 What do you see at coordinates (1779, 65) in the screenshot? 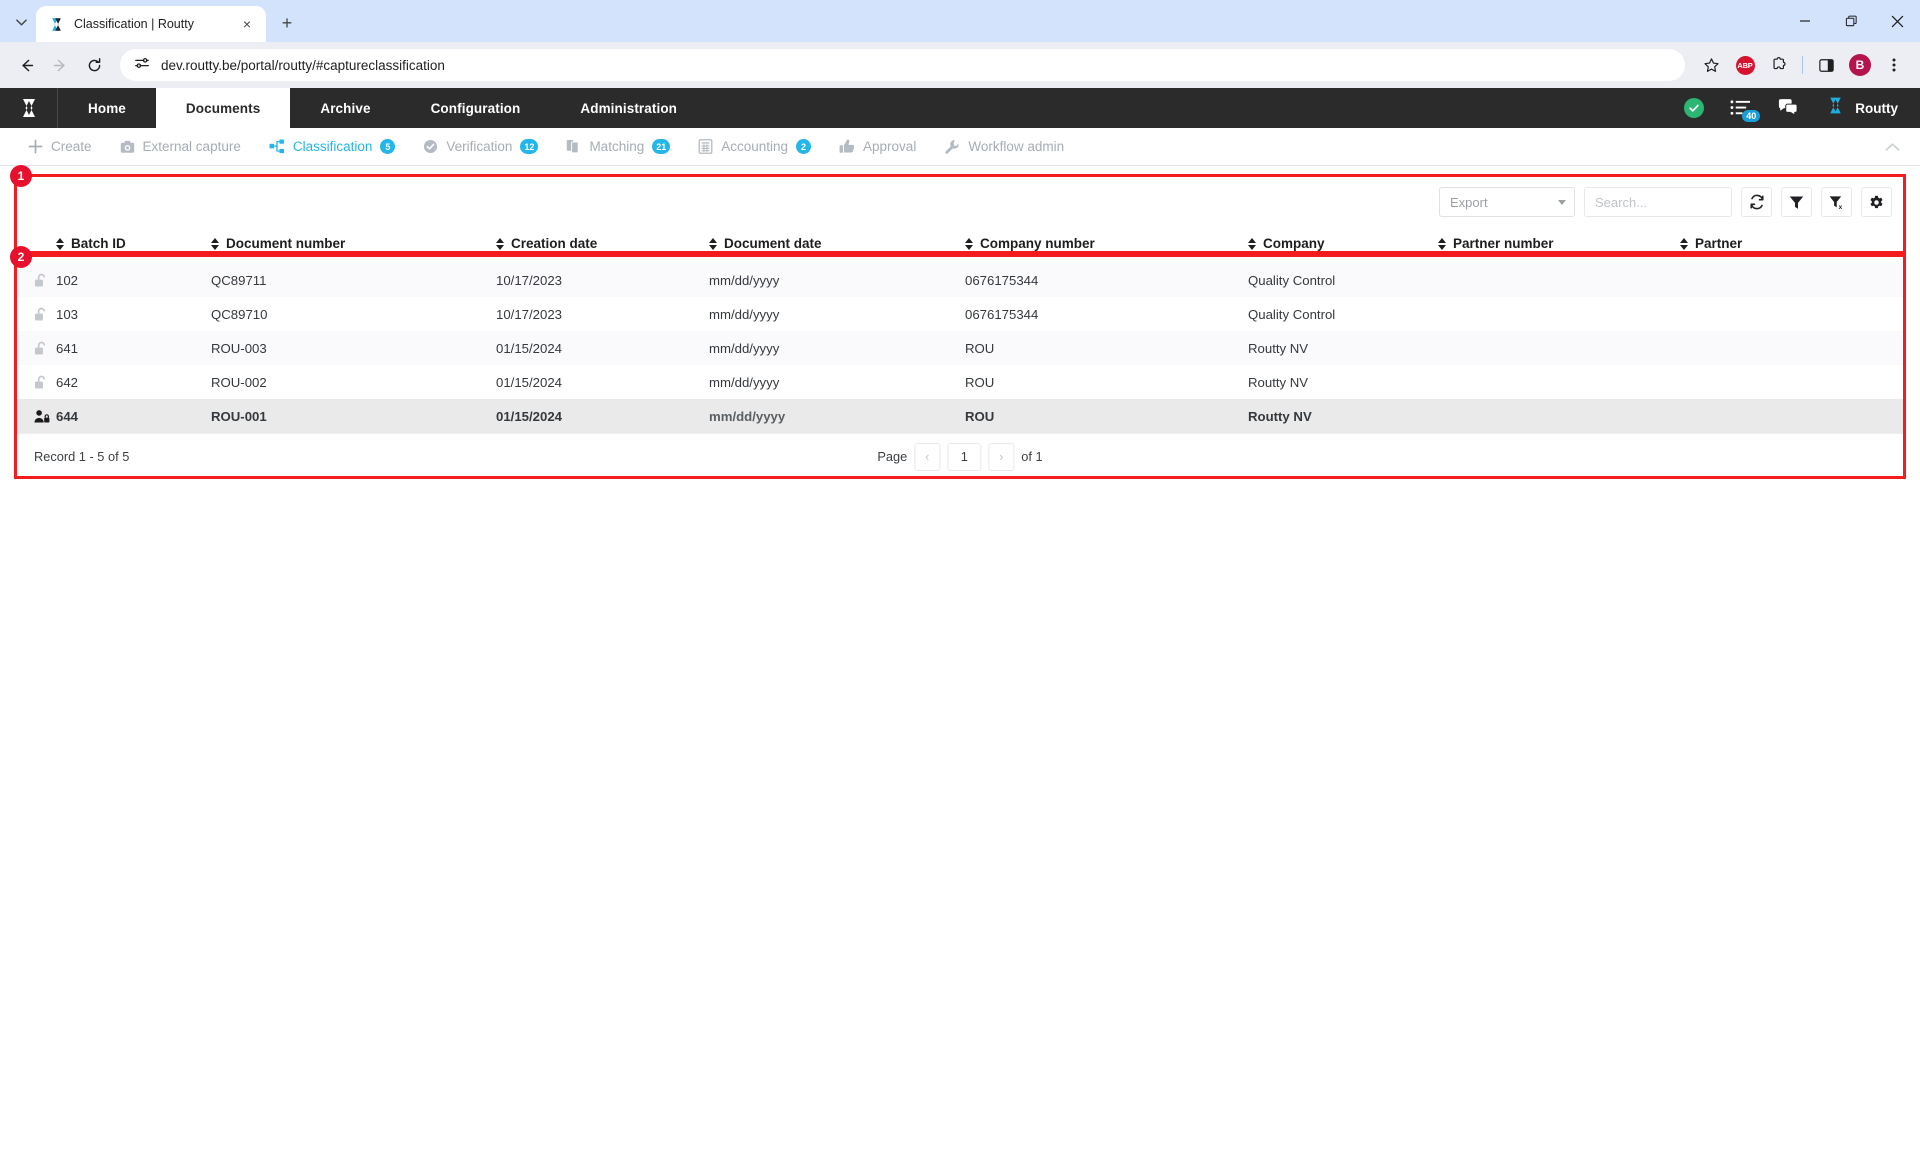
I see `extensions-puzzle-icon` at bounding box center [1779, 65].